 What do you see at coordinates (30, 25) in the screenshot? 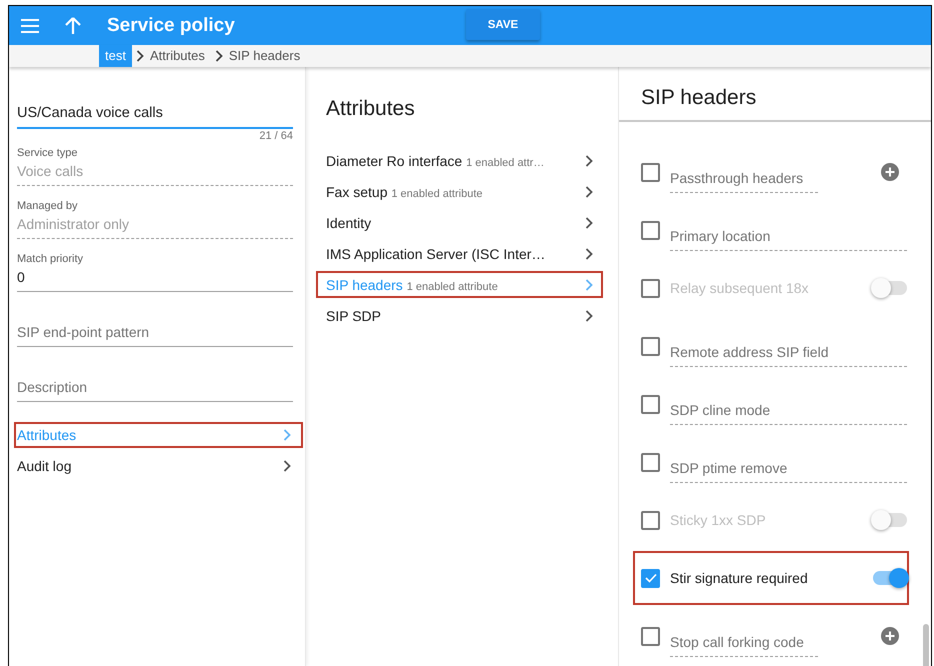
I see `menu-icon` at bounding box center [30, 25].